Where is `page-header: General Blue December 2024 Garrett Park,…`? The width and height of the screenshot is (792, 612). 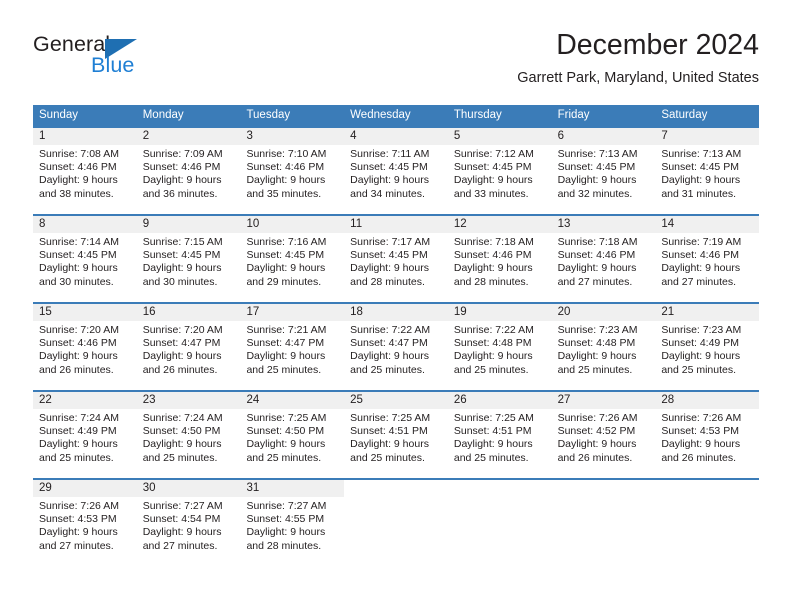
page-header: General Blue December 2024 Garrett Park,… is located at coordinates (396, 61).